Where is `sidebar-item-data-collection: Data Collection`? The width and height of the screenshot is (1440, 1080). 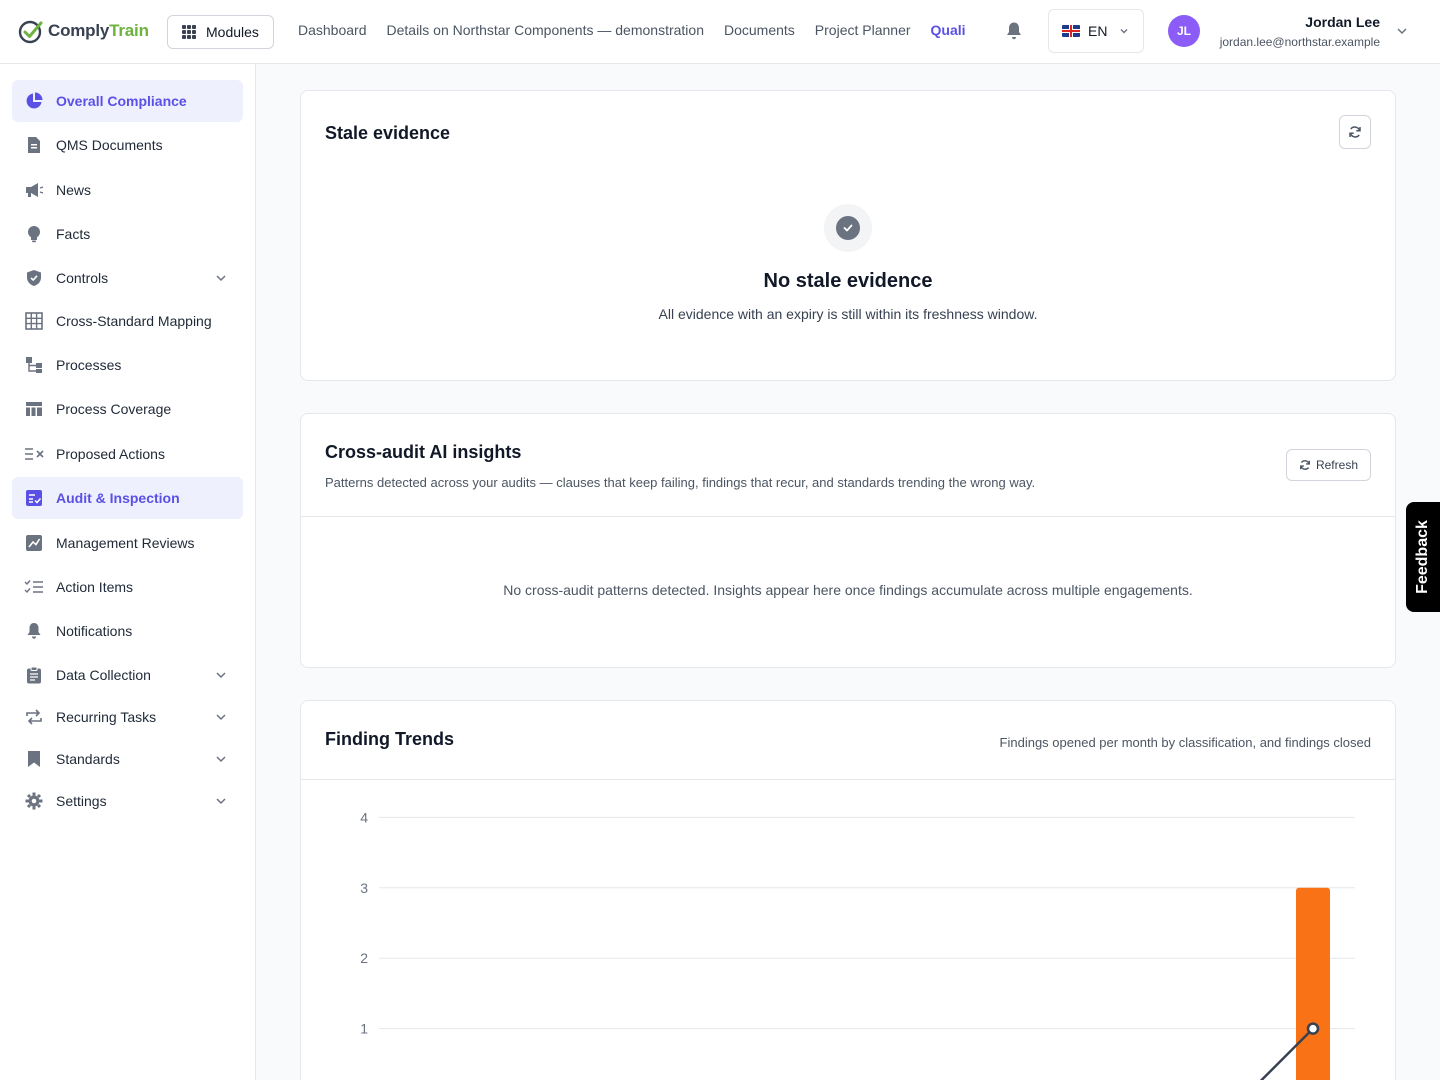 sidebar-item-data-collection: Data Collection is located at coordinates (127, 675).